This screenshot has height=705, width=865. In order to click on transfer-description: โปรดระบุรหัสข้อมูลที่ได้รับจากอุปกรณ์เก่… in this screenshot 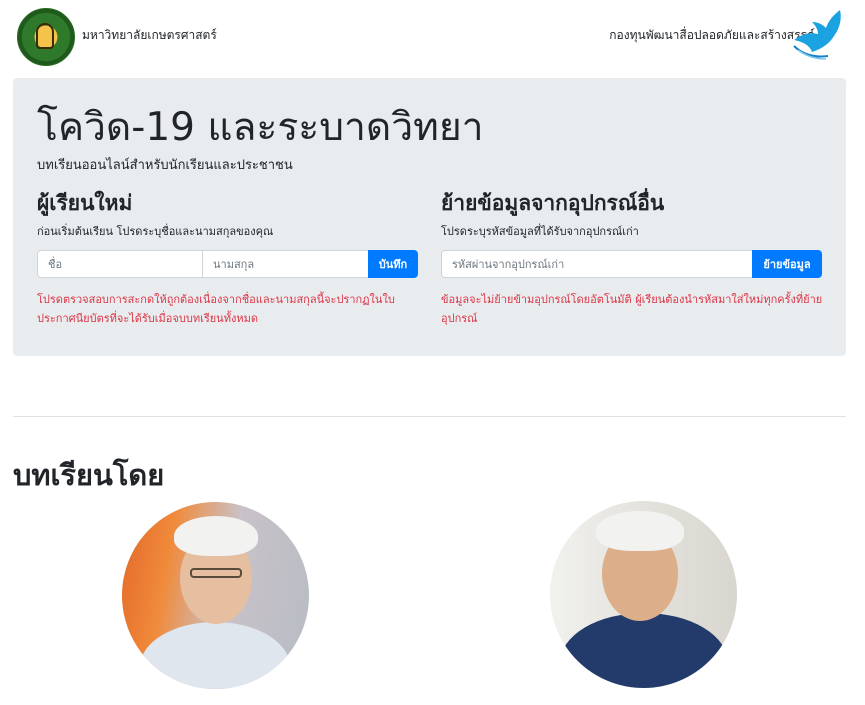, I will do `click(540, 231)`.